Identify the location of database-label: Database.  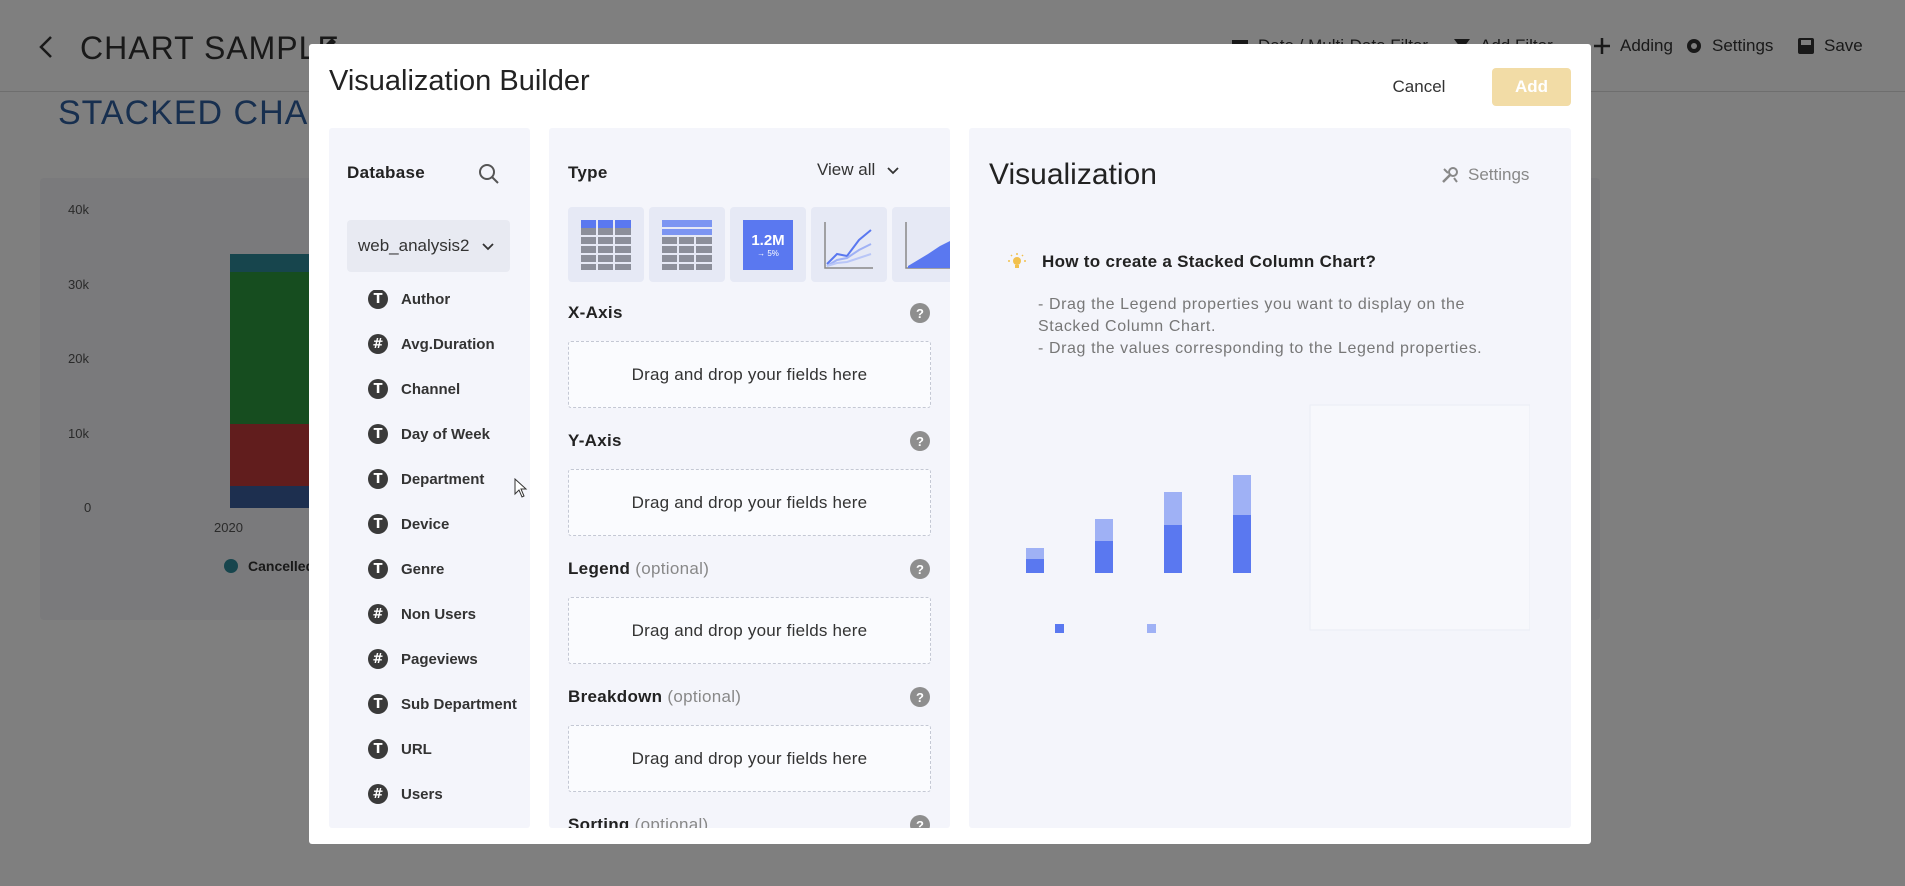
(386, 172).